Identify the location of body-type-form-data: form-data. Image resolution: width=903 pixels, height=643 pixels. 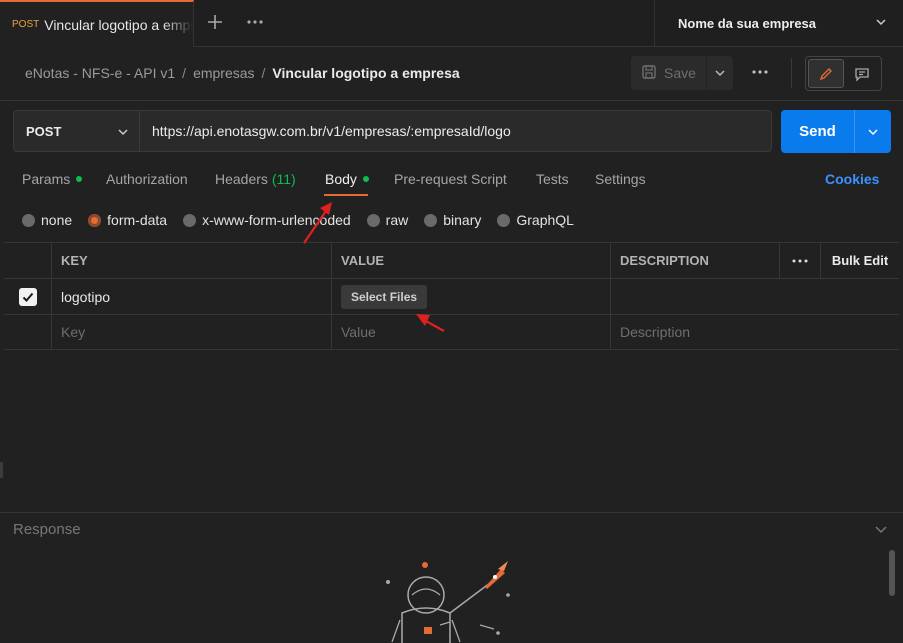
(127, 220).